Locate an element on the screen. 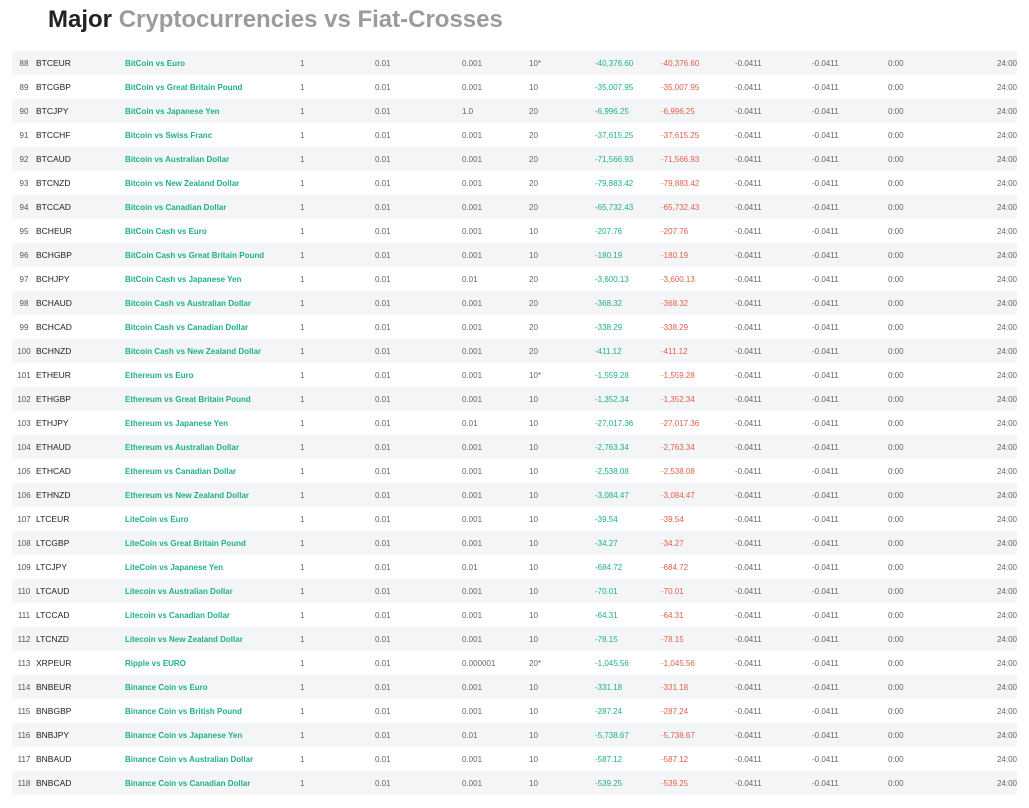 The height and width of the screenshot is (808, 1029). swap-short-cell: -2,763.34 is located at coordinates (698, 447).